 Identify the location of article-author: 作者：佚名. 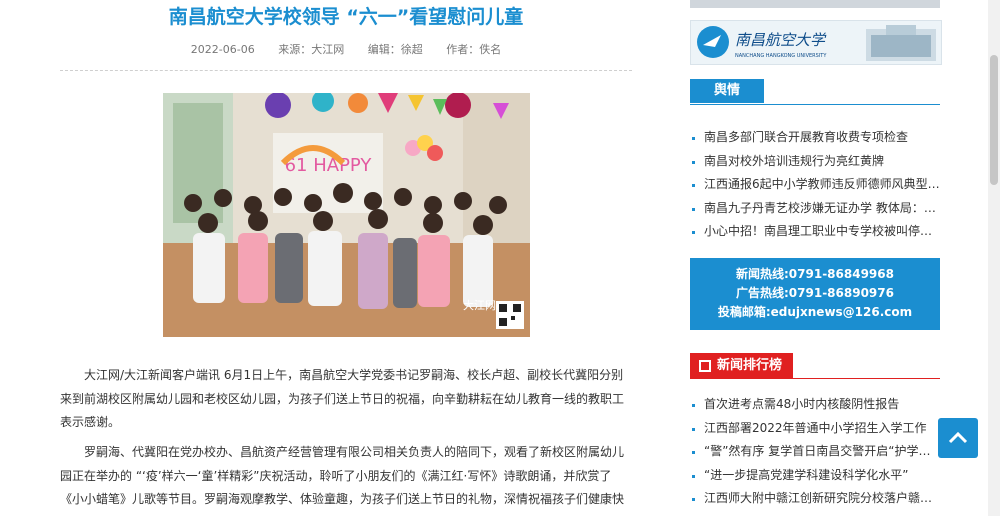
(474, 49).